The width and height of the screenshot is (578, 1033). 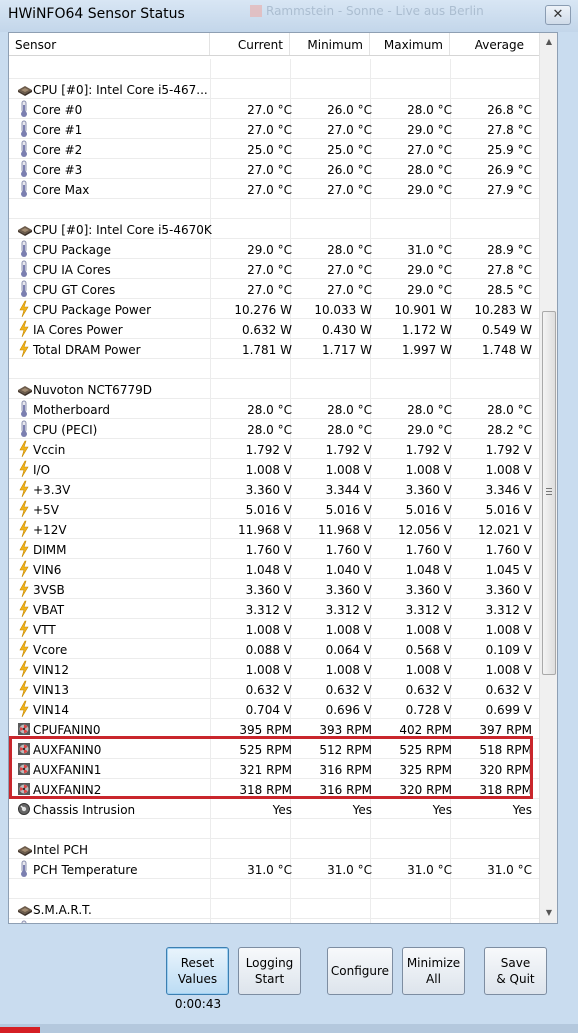 What do you see at coordinates (269, 971) in the screenshot?
I see `logging-button: Logging Start` at bounding box center [269, 971].